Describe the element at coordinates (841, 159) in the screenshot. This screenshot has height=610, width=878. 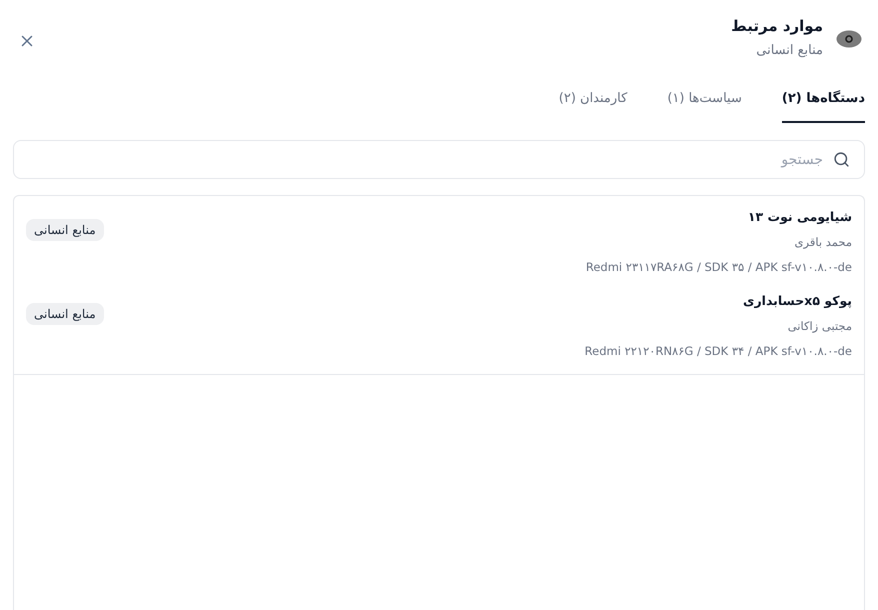
I see `search-icon` at that location.